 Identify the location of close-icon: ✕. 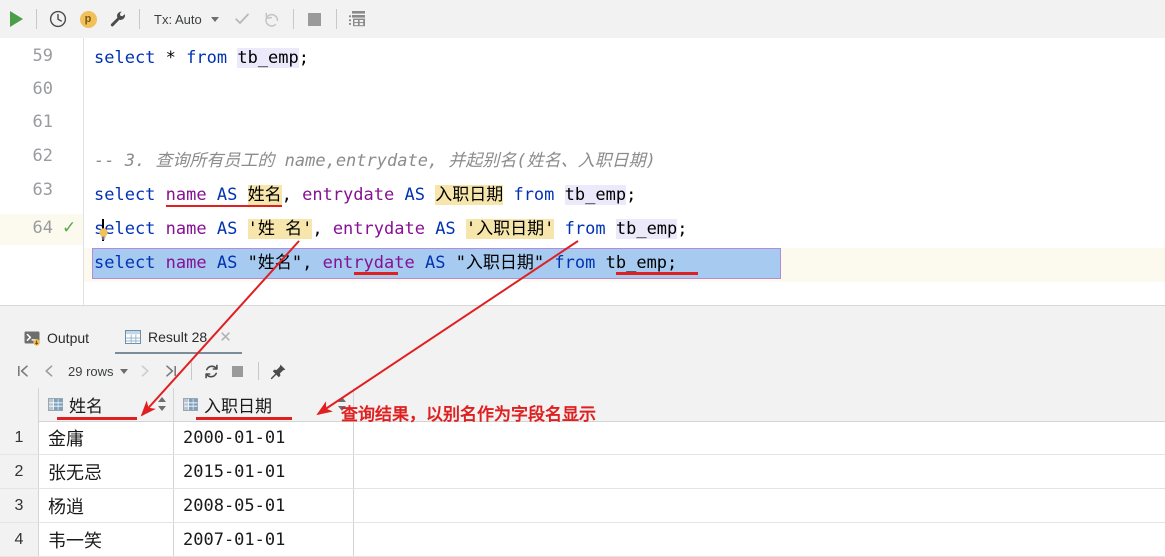
(225, 337).